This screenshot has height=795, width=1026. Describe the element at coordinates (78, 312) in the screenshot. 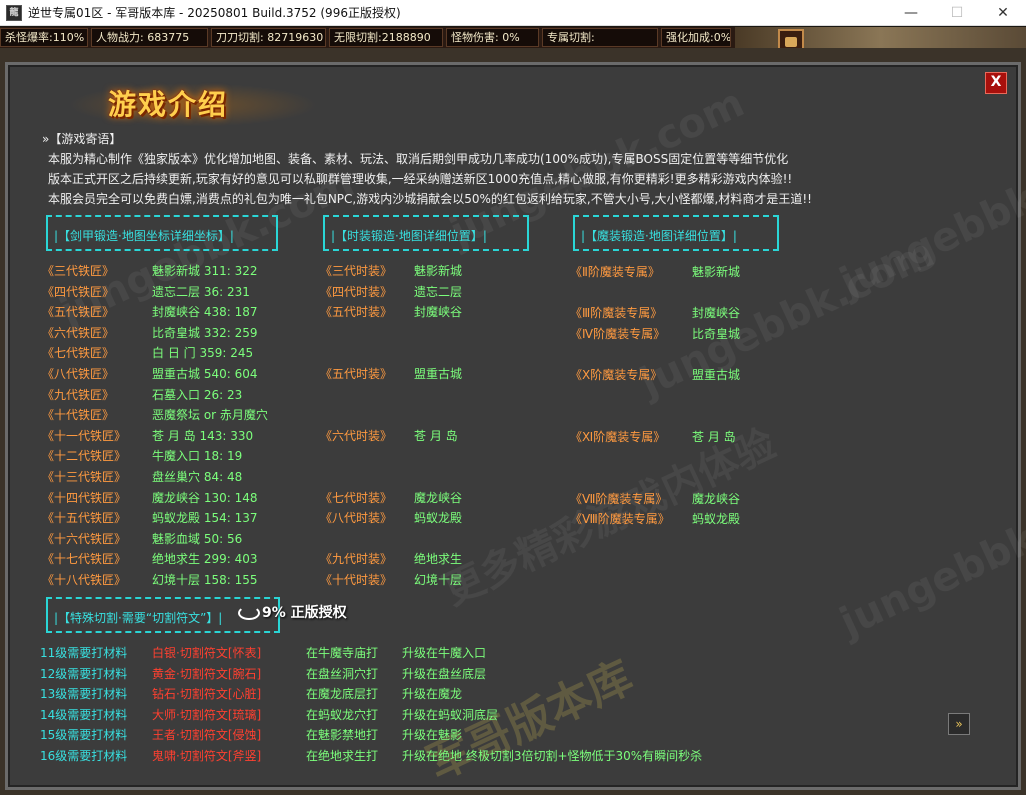

I see `npc-armor-name: 《五代铁匠》` at that location.